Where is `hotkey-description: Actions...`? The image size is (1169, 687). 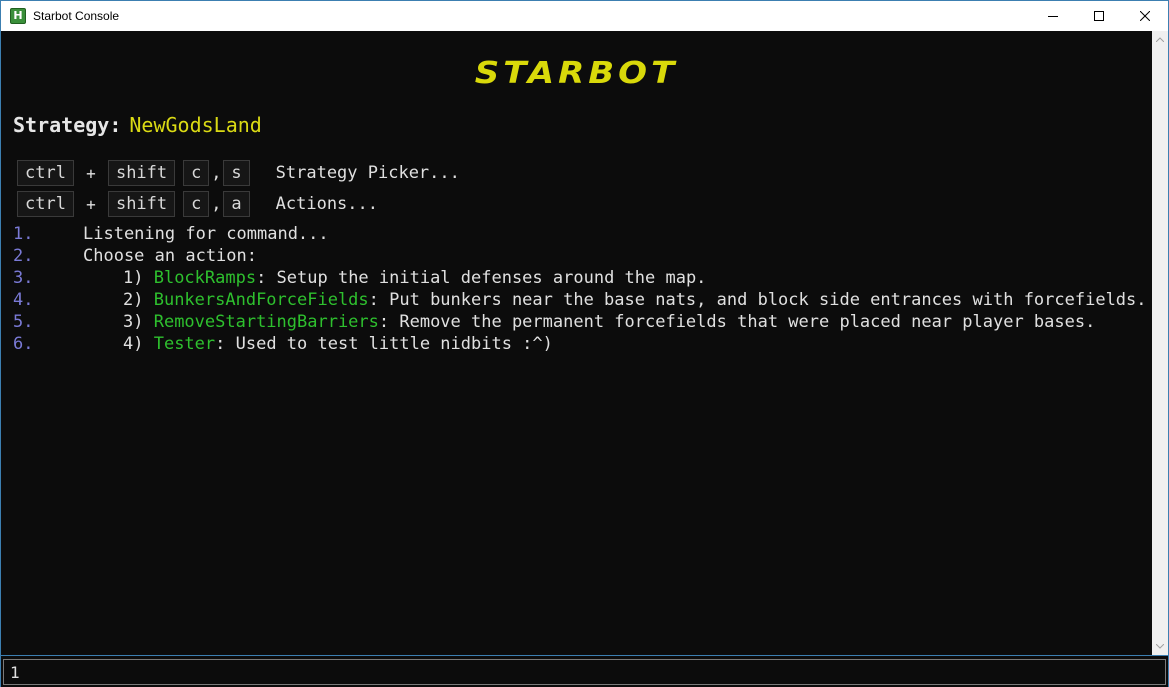
hotkey-description: Actions... is located at coordinates (326, 204).